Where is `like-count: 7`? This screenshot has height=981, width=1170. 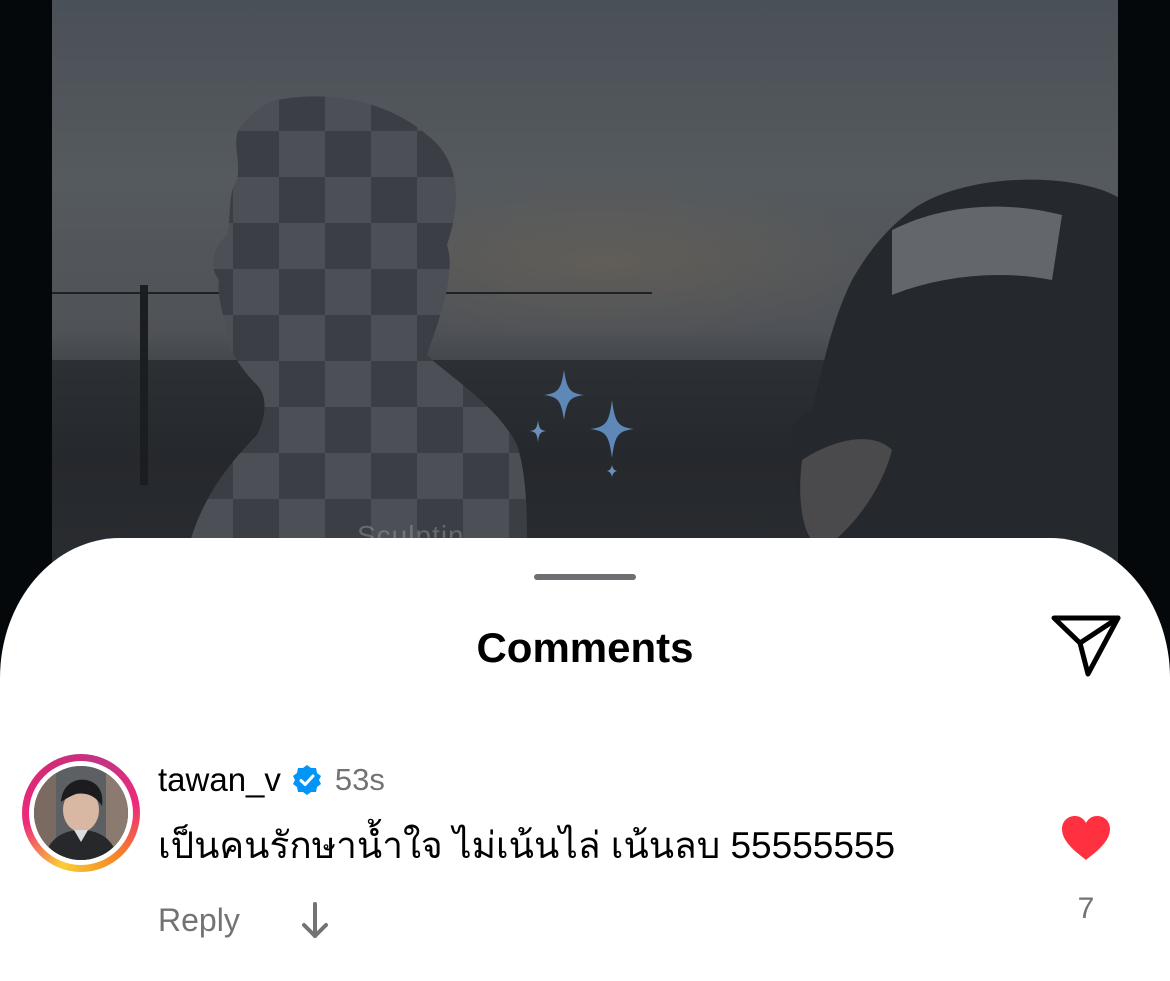
like-count: 7 is located at coordinates (1086, 908).